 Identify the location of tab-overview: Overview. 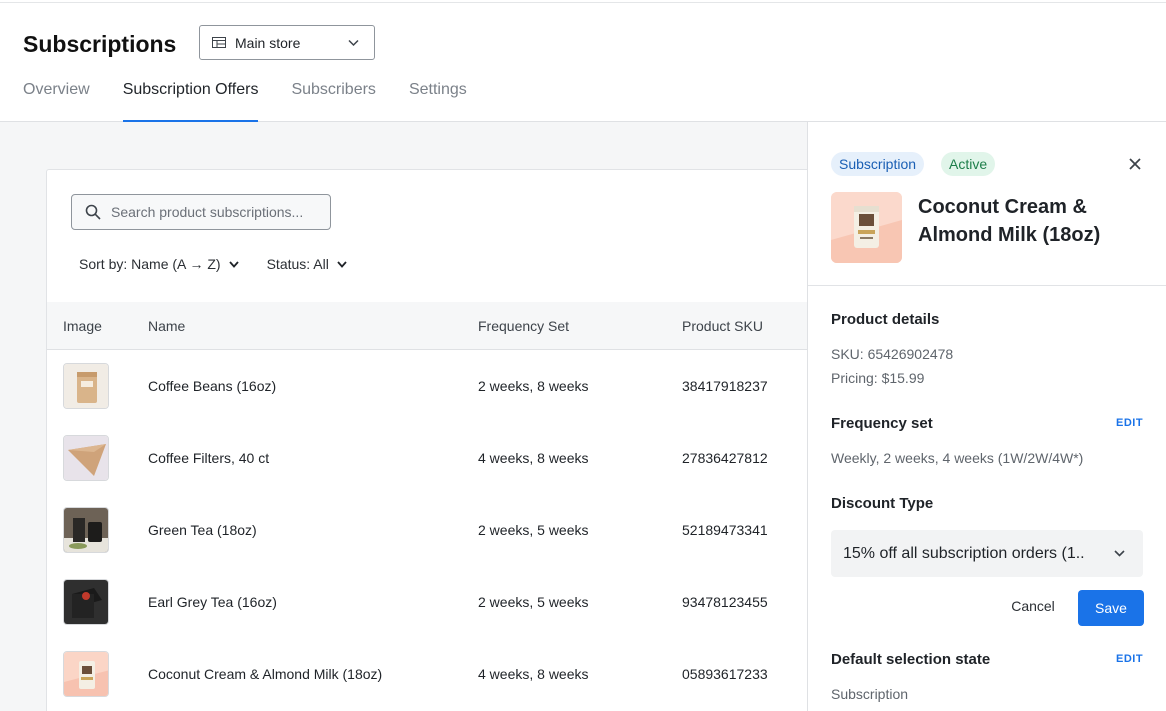
(56, 96).